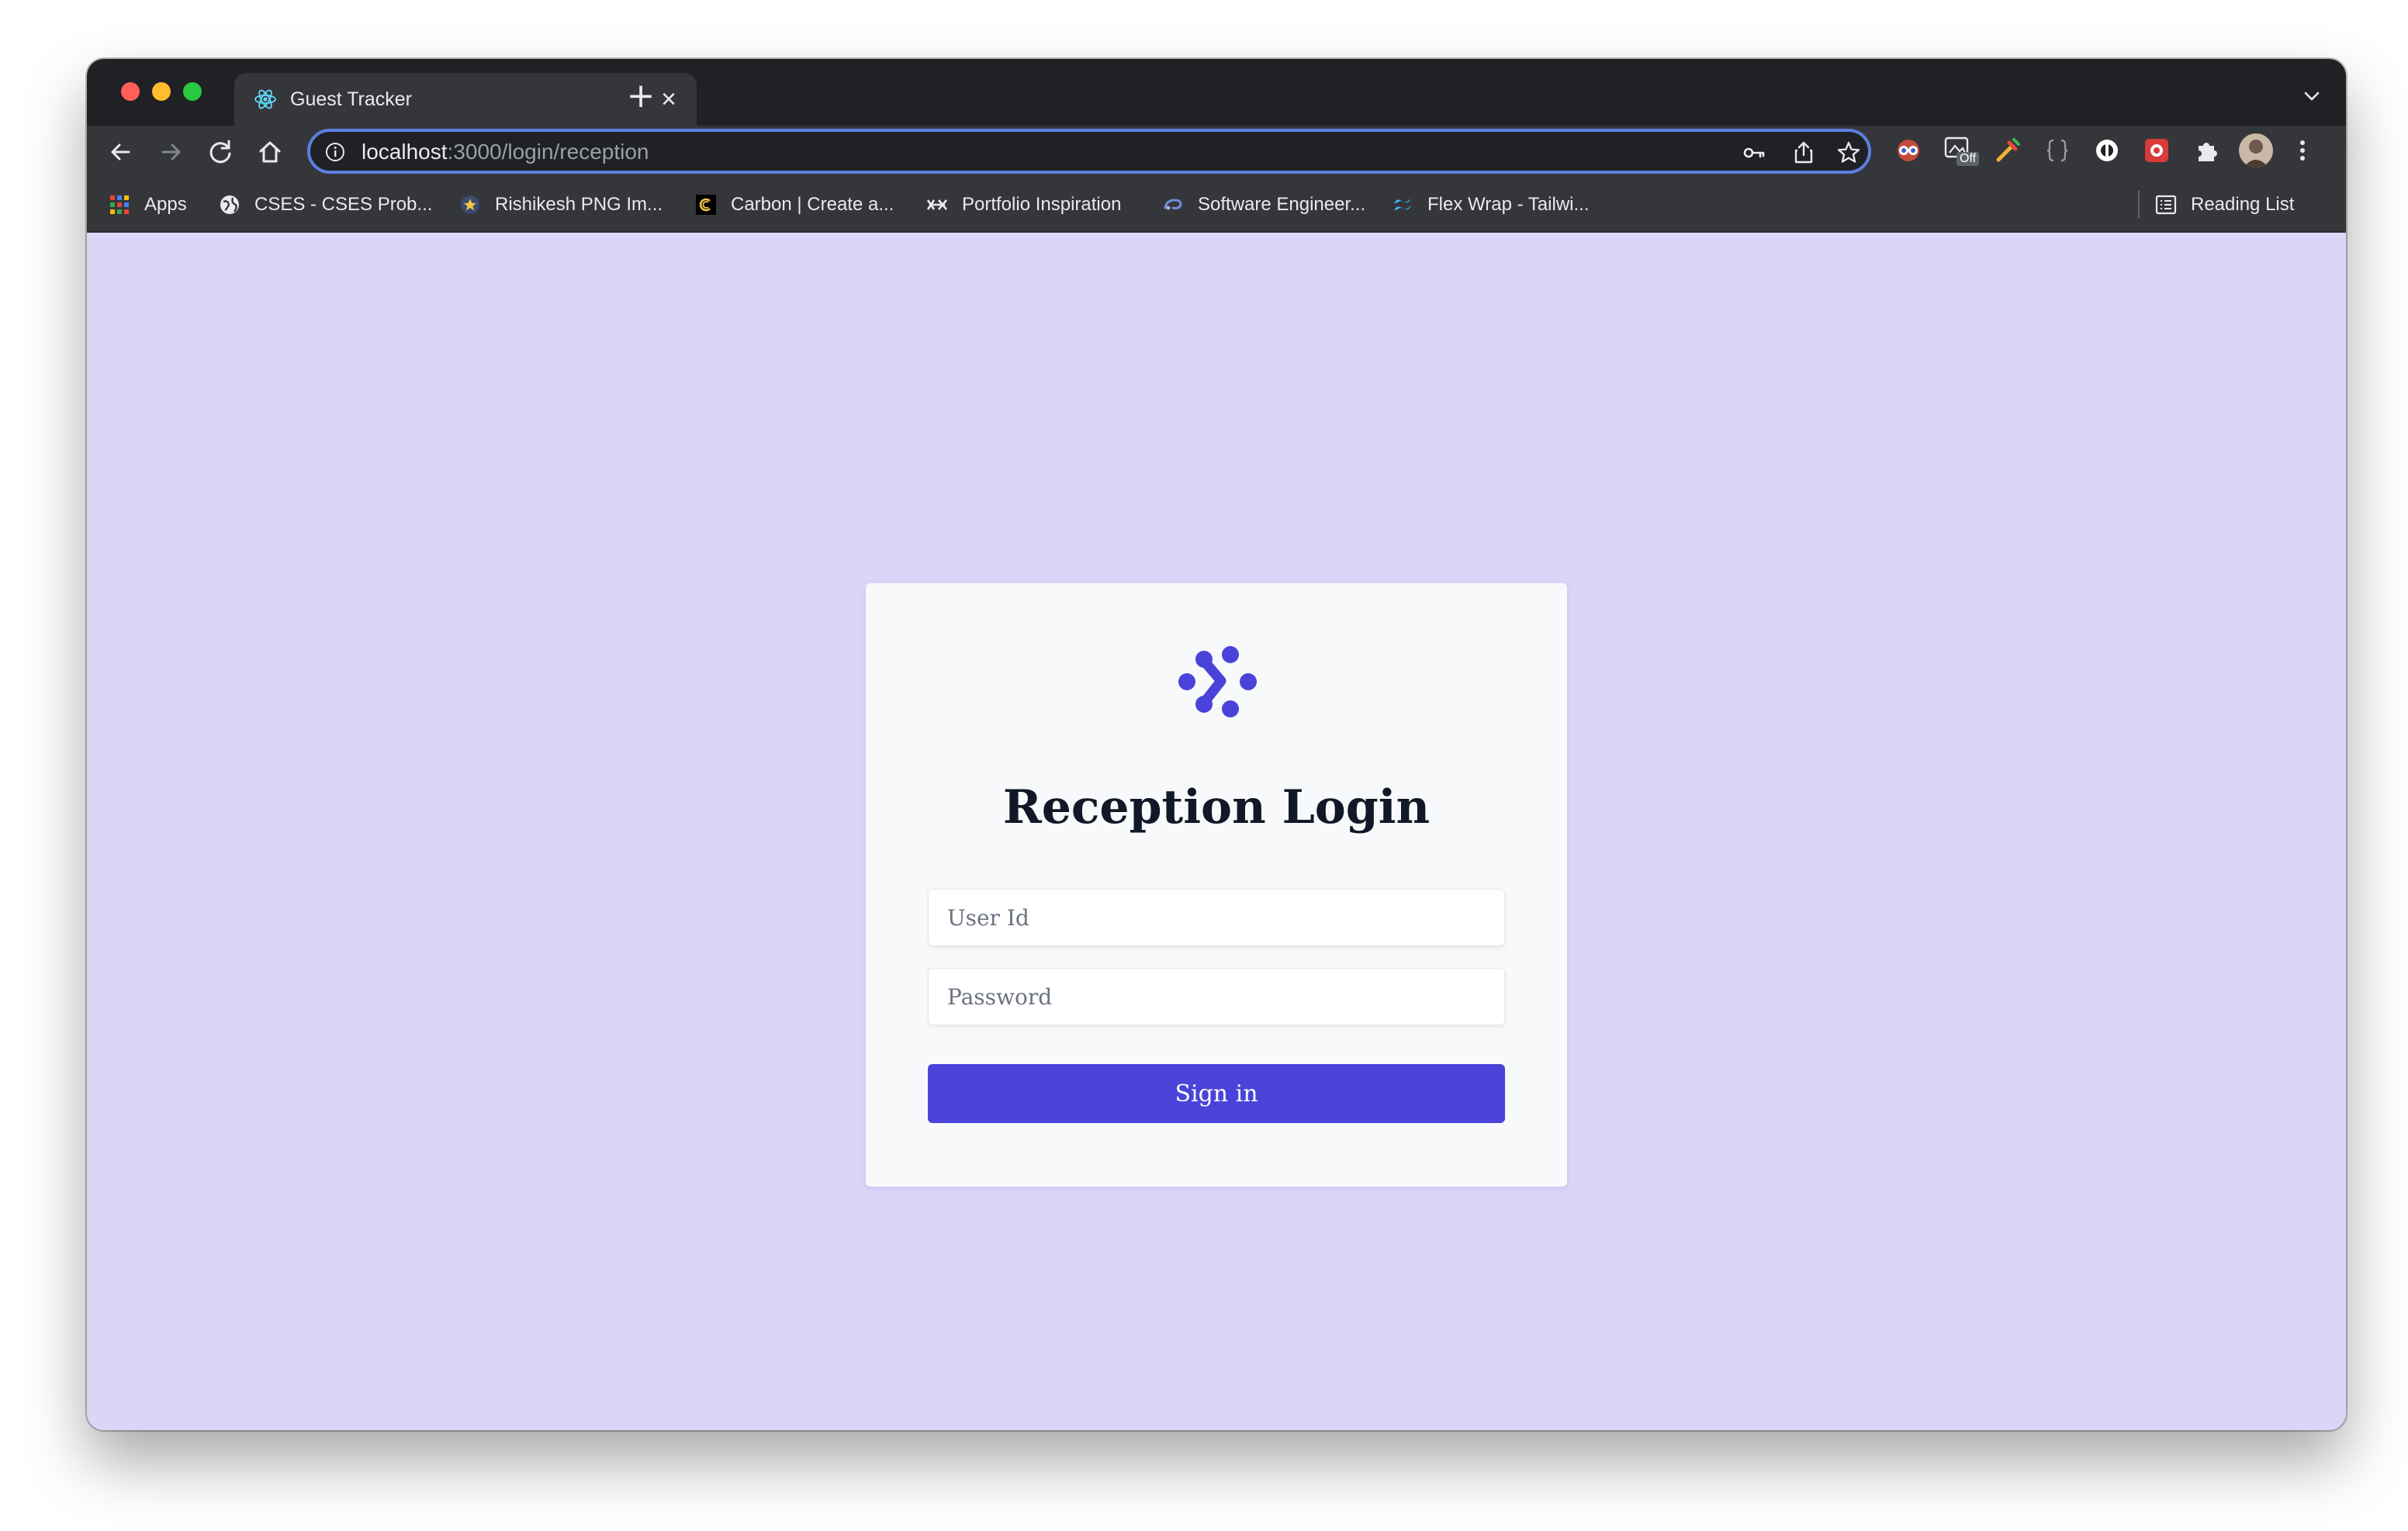  What do you see at coordinates (130, 91) in the screenshot?
I see `close-window-button` at bounding box center [130, 91].